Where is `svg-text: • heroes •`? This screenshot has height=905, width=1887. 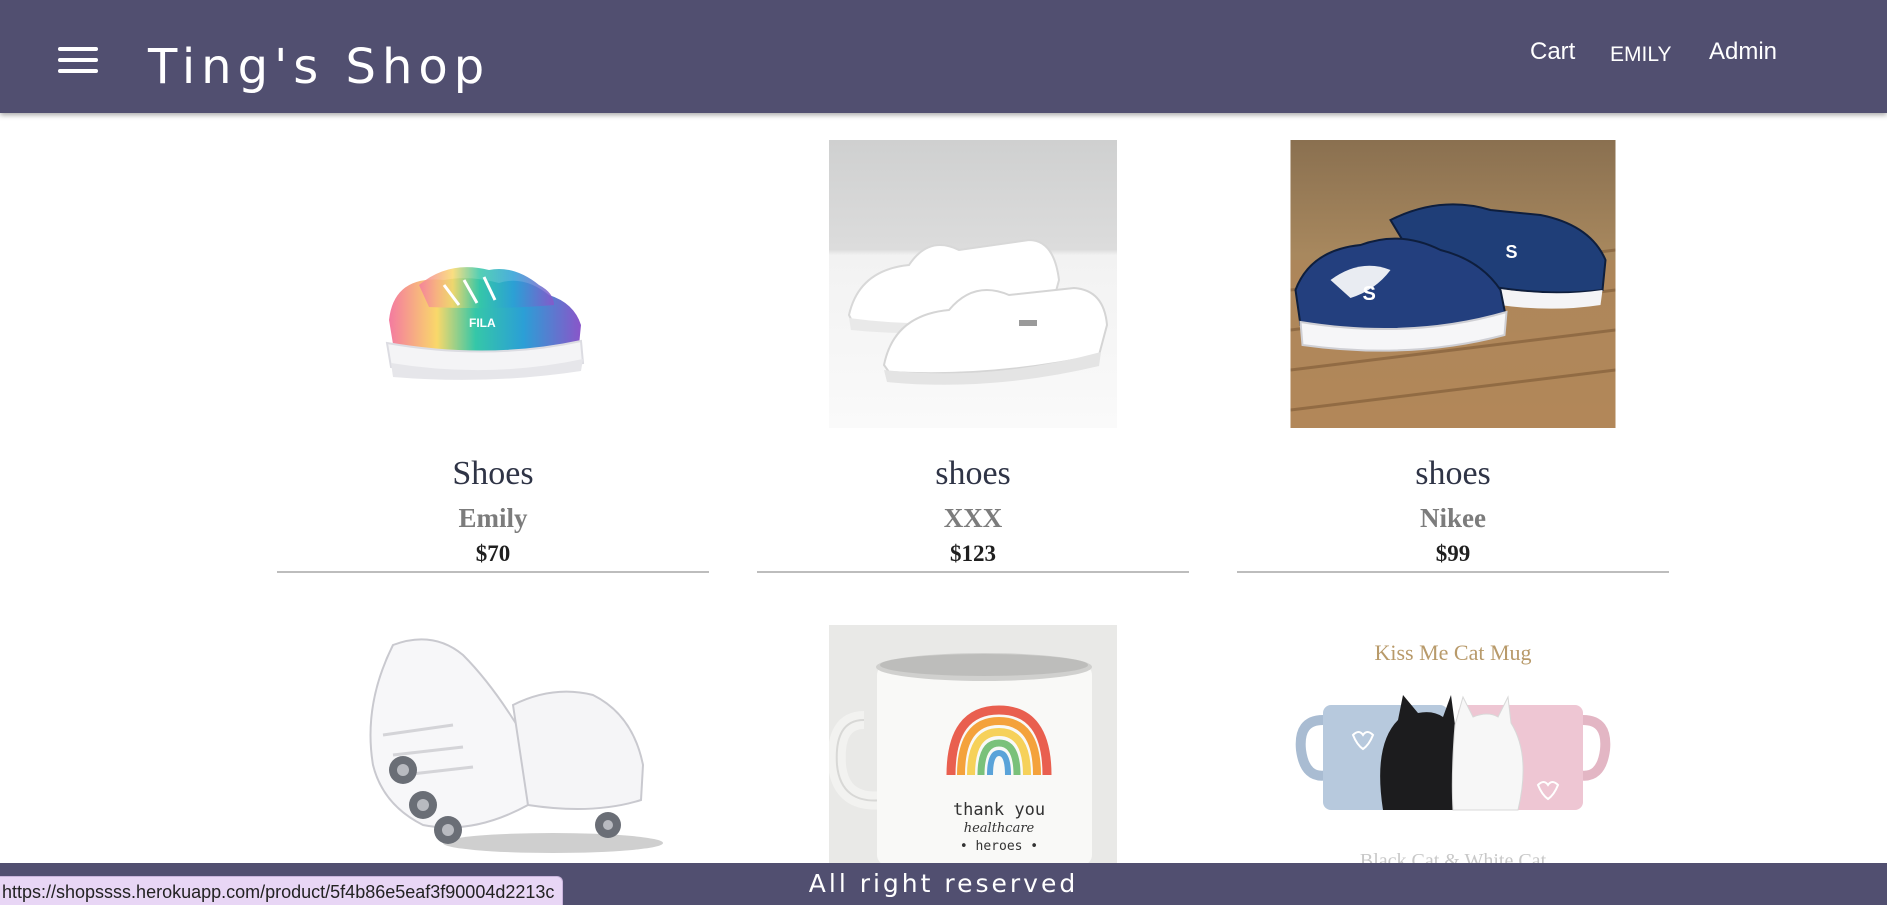 svg-text: • heroes • is located at coordinates (999, 846).